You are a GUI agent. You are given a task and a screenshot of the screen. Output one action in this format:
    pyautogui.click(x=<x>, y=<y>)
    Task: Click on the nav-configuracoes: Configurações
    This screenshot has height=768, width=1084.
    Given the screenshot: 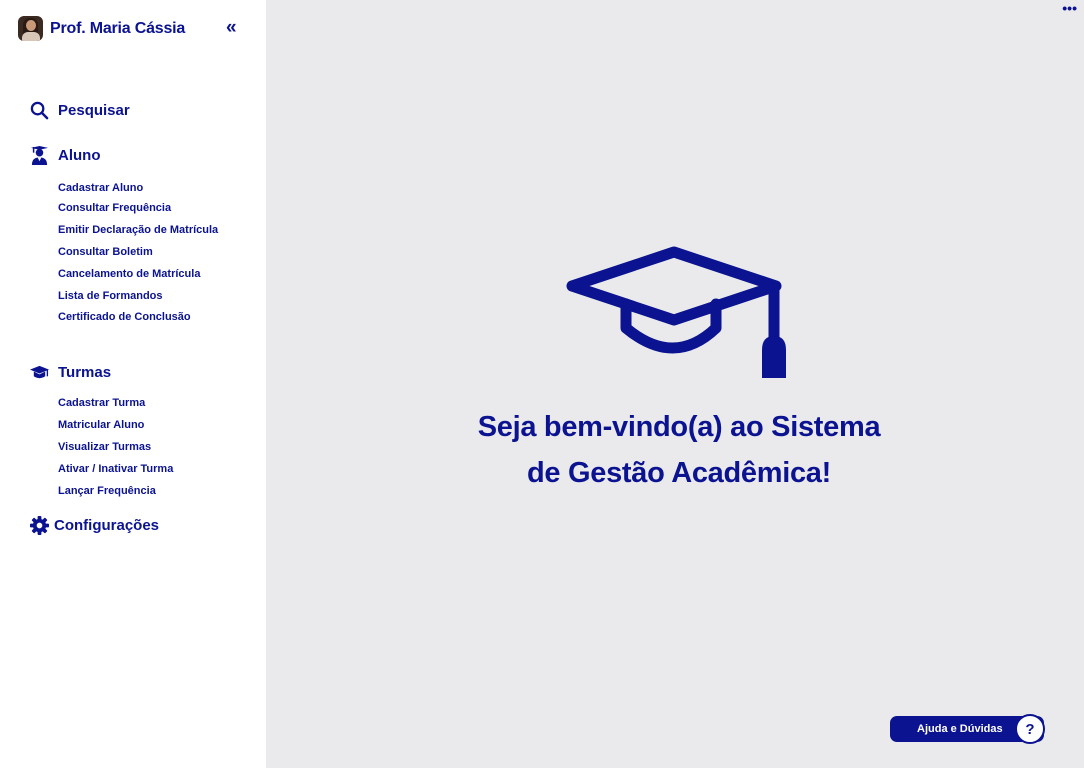 What is the action you would take?
    pyautogui.click(x=94, y=525)
    